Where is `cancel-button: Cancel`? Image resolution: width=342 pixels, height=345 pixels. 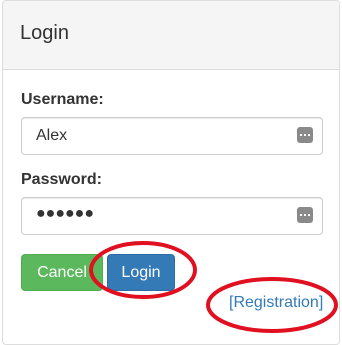 cancel-button: Cancel is located at coordinates (62, 272).